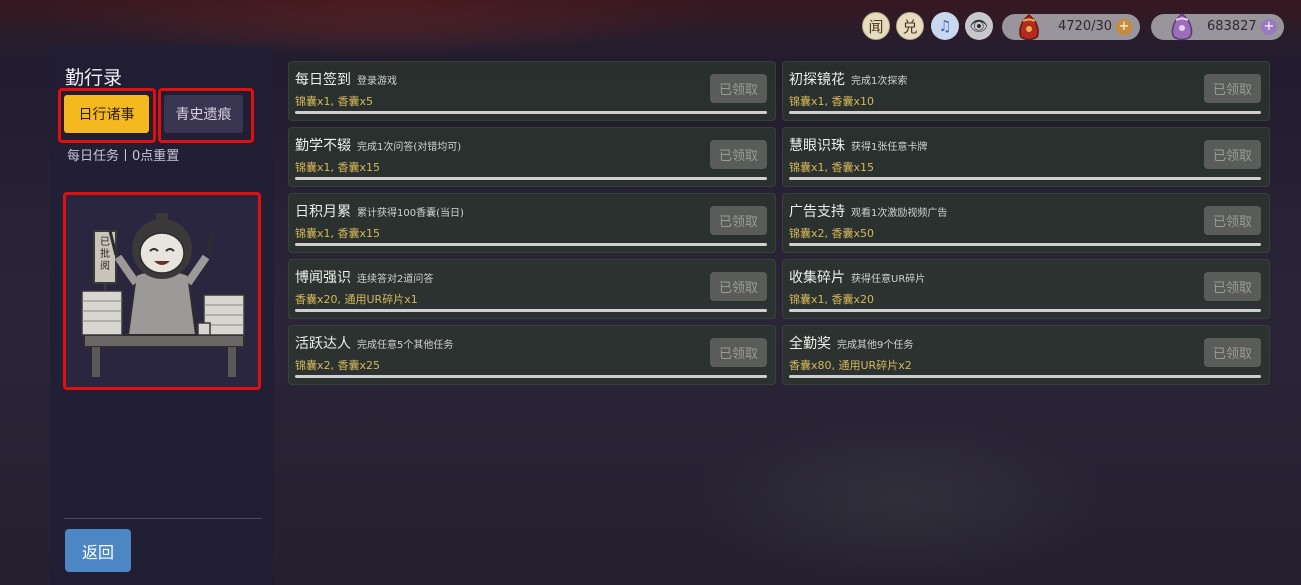 The height and width of the screenshot is (585, 1301). I want to click on task-card: 日积月累 累计获得100香囊(当日) 锦囊x1, 香囊x15 已领取, so click(532, 223).